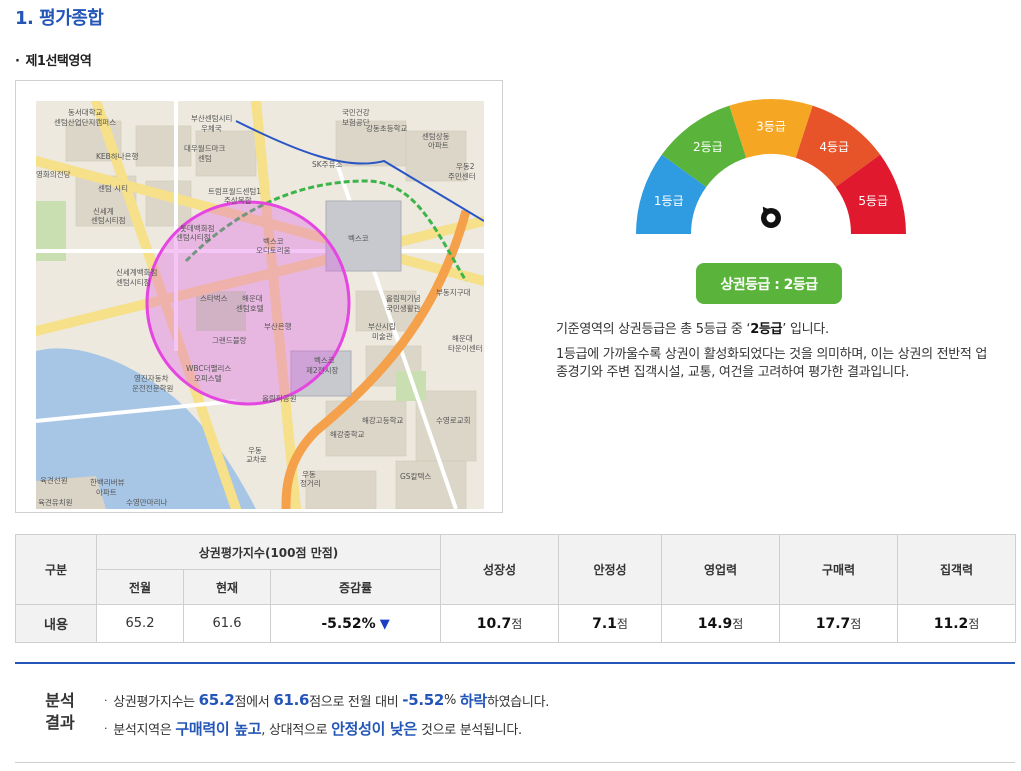 The height and width of the screenshot is (771, 1021). I want to click on sub-title: · 제1선택영역, so click(53, 59).